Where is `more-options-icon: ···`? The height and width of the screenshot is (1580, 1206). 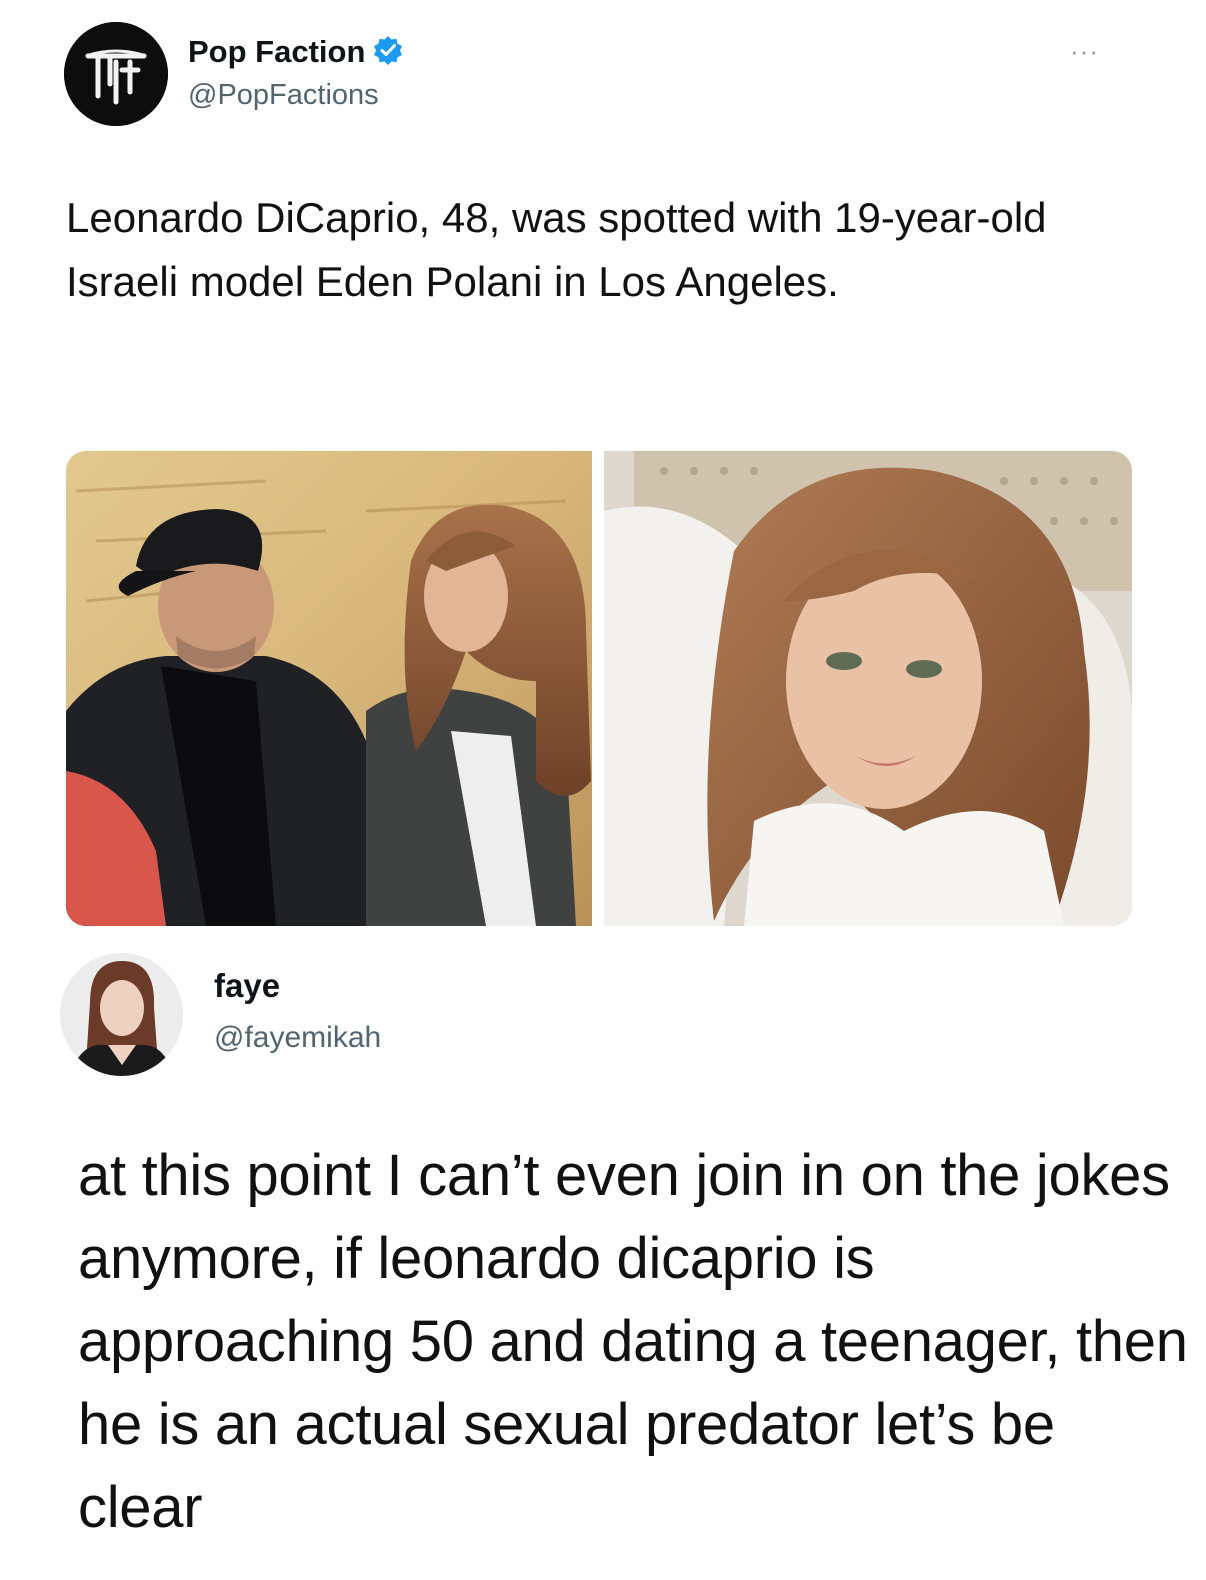
more-options-icon: ··· is located at coordinates (1084, 51).